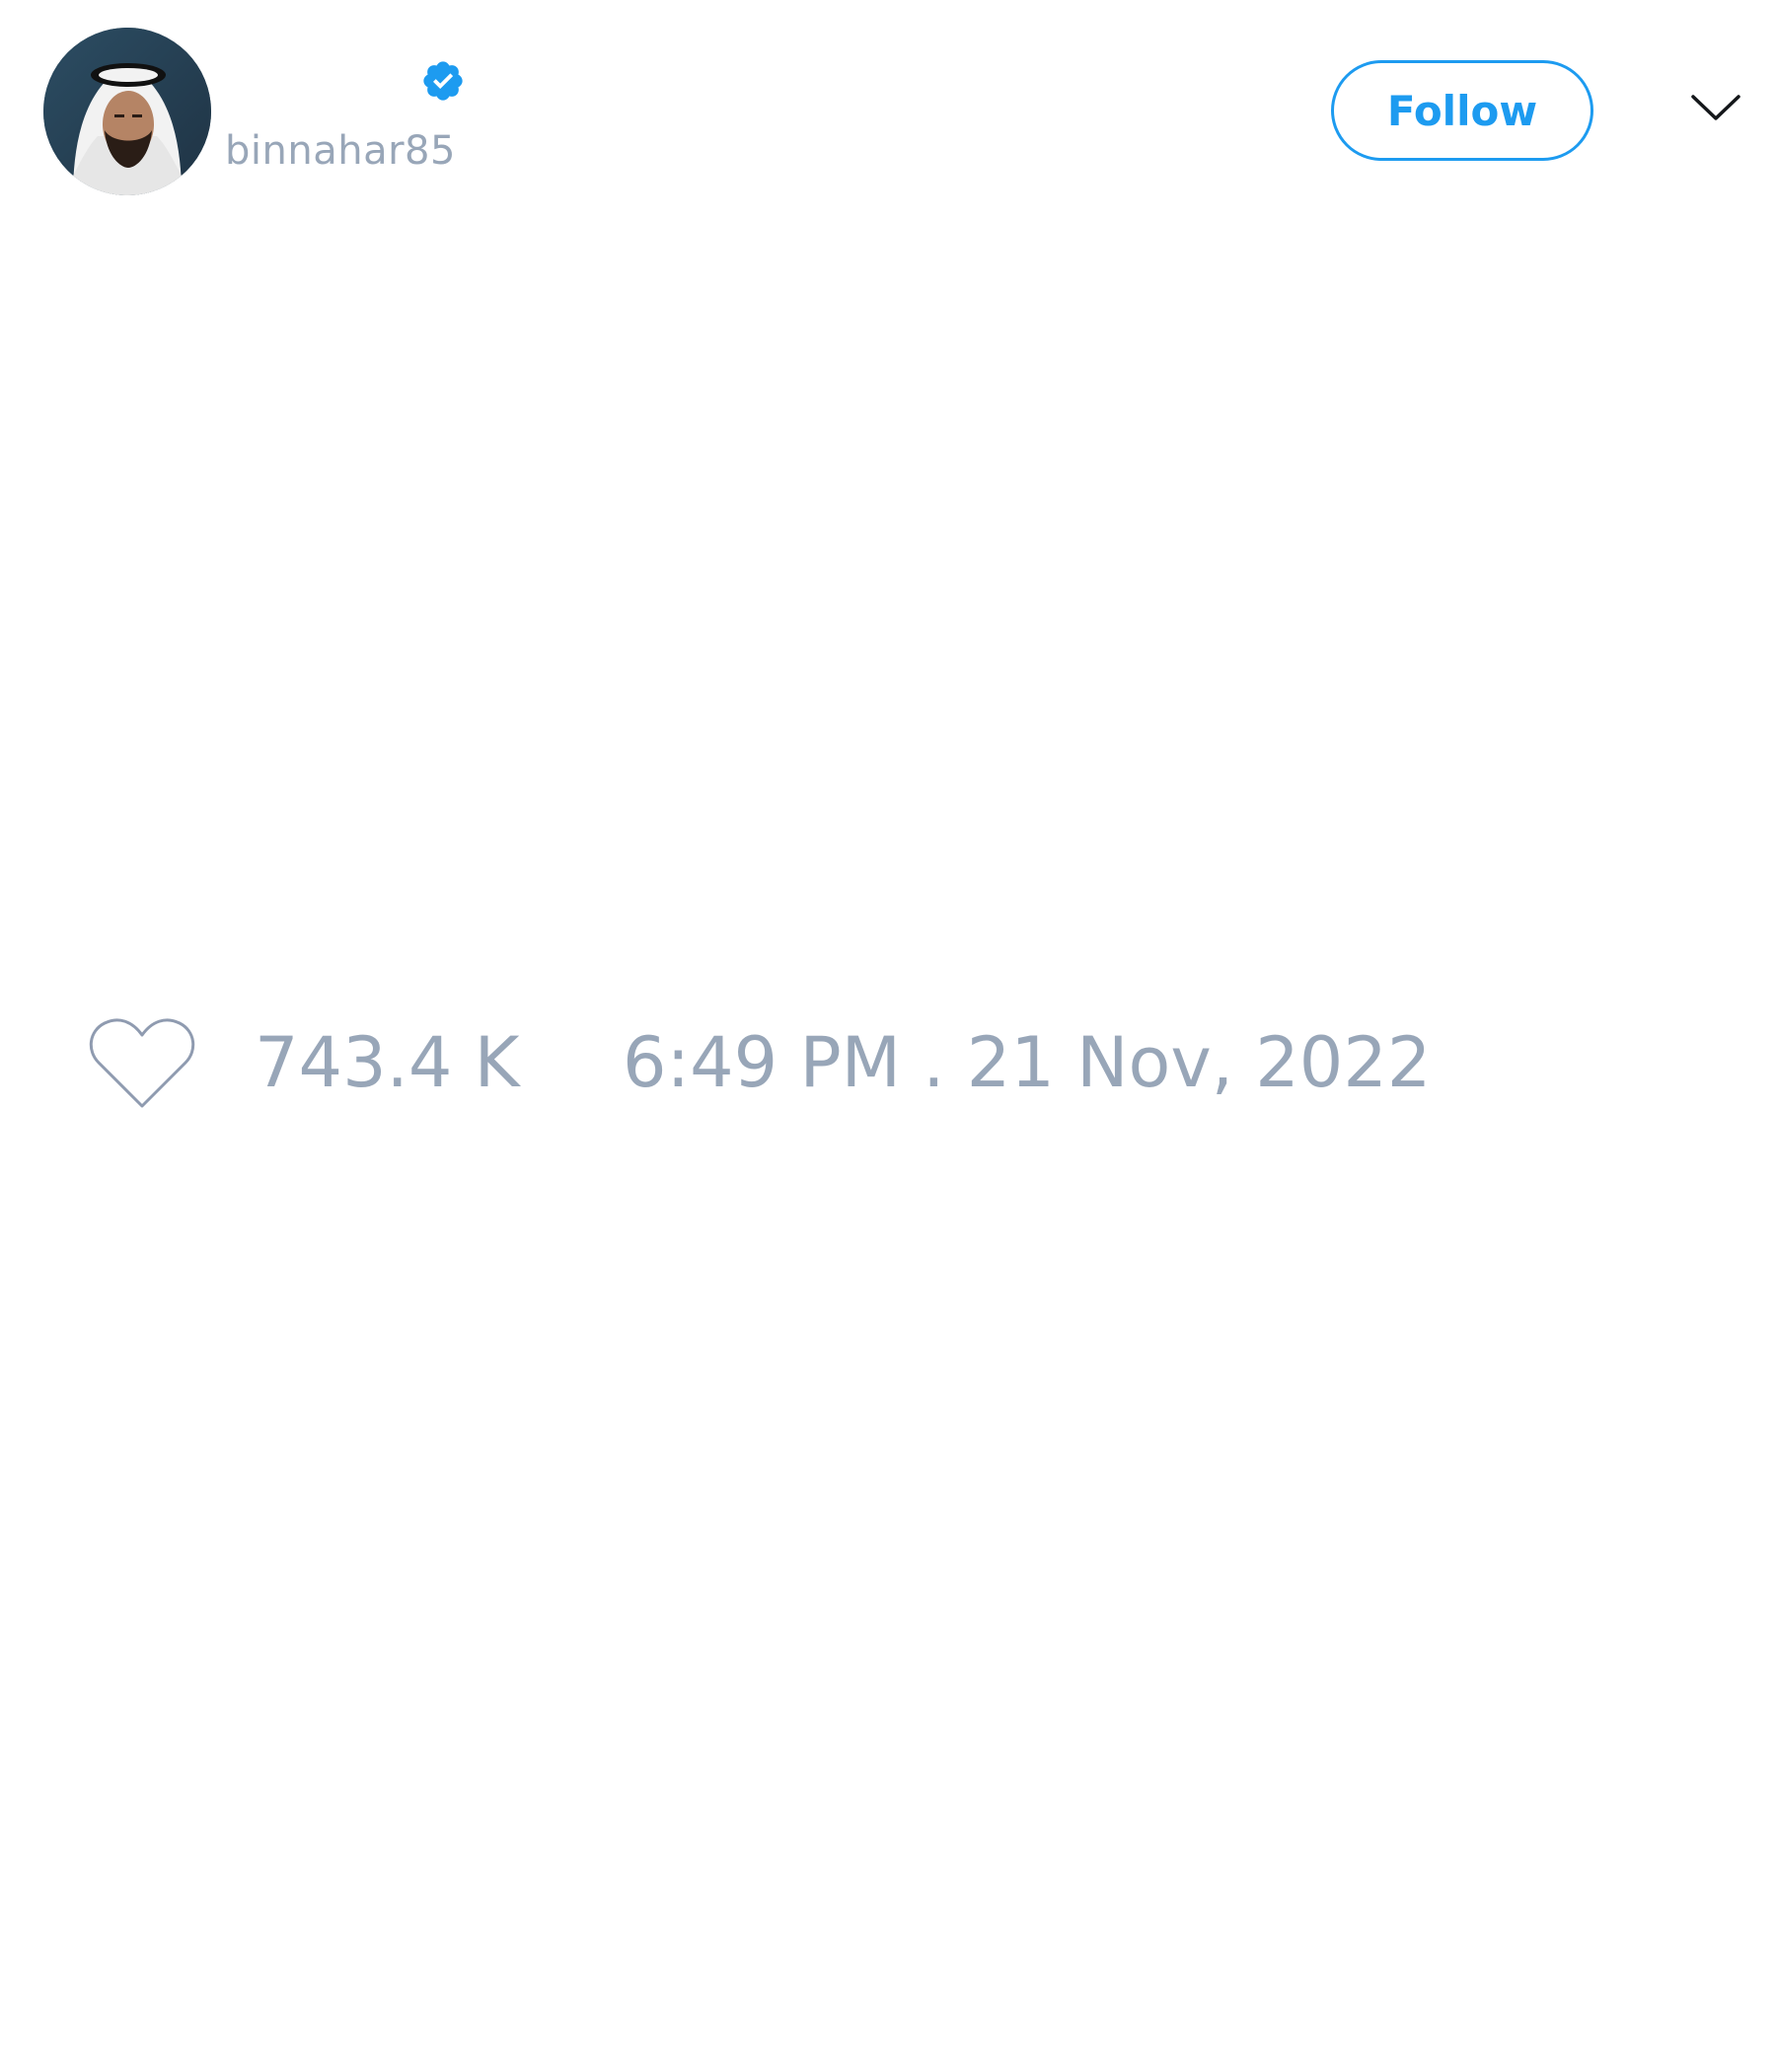  Describe the element at coordinates (388, 1062) in the screenshot. I see `like-count: 743.4 K` at that location.